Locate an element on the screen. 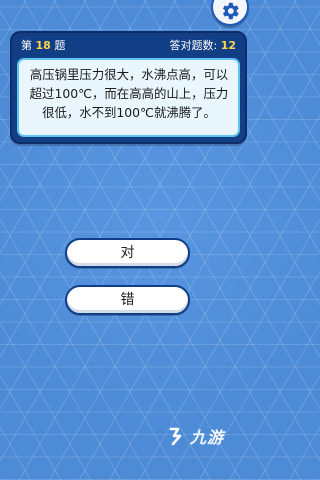 The width and height of the screenshot is (320, 480). settings-button is located at coordinates (230, 13).